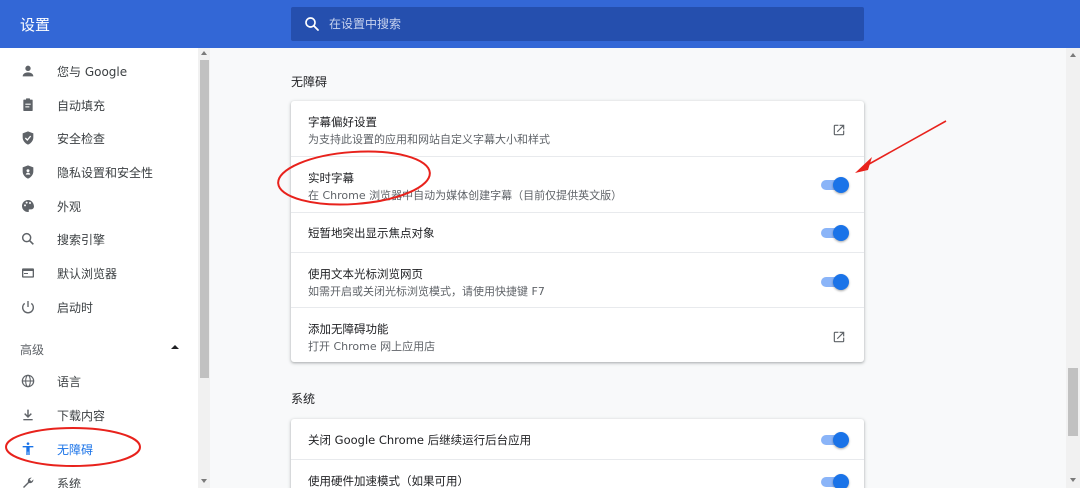  Describe the element at coordinates (577, 473) in the screenshot. I see `hardware-acceleration-row: 使用硬件加速模式（如果可用）` at that location.